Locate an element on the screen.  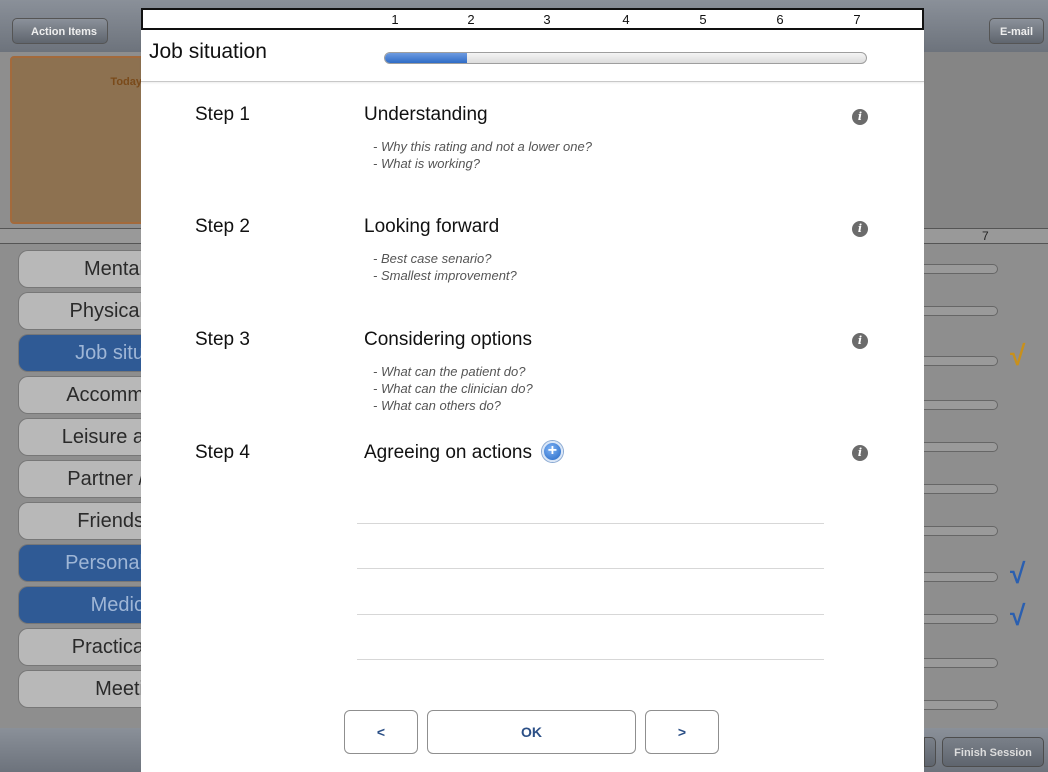
ruler-number: 7 is located at coordinates (857, 19).